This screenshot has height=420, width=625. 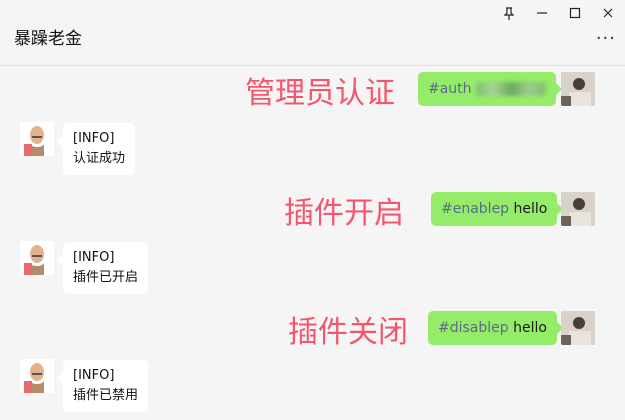 What do you see at coordinates (344, 213) in the screenshot?
I see `annotation-plugin-enable: 插件开启` at bounding box center [344, 213].